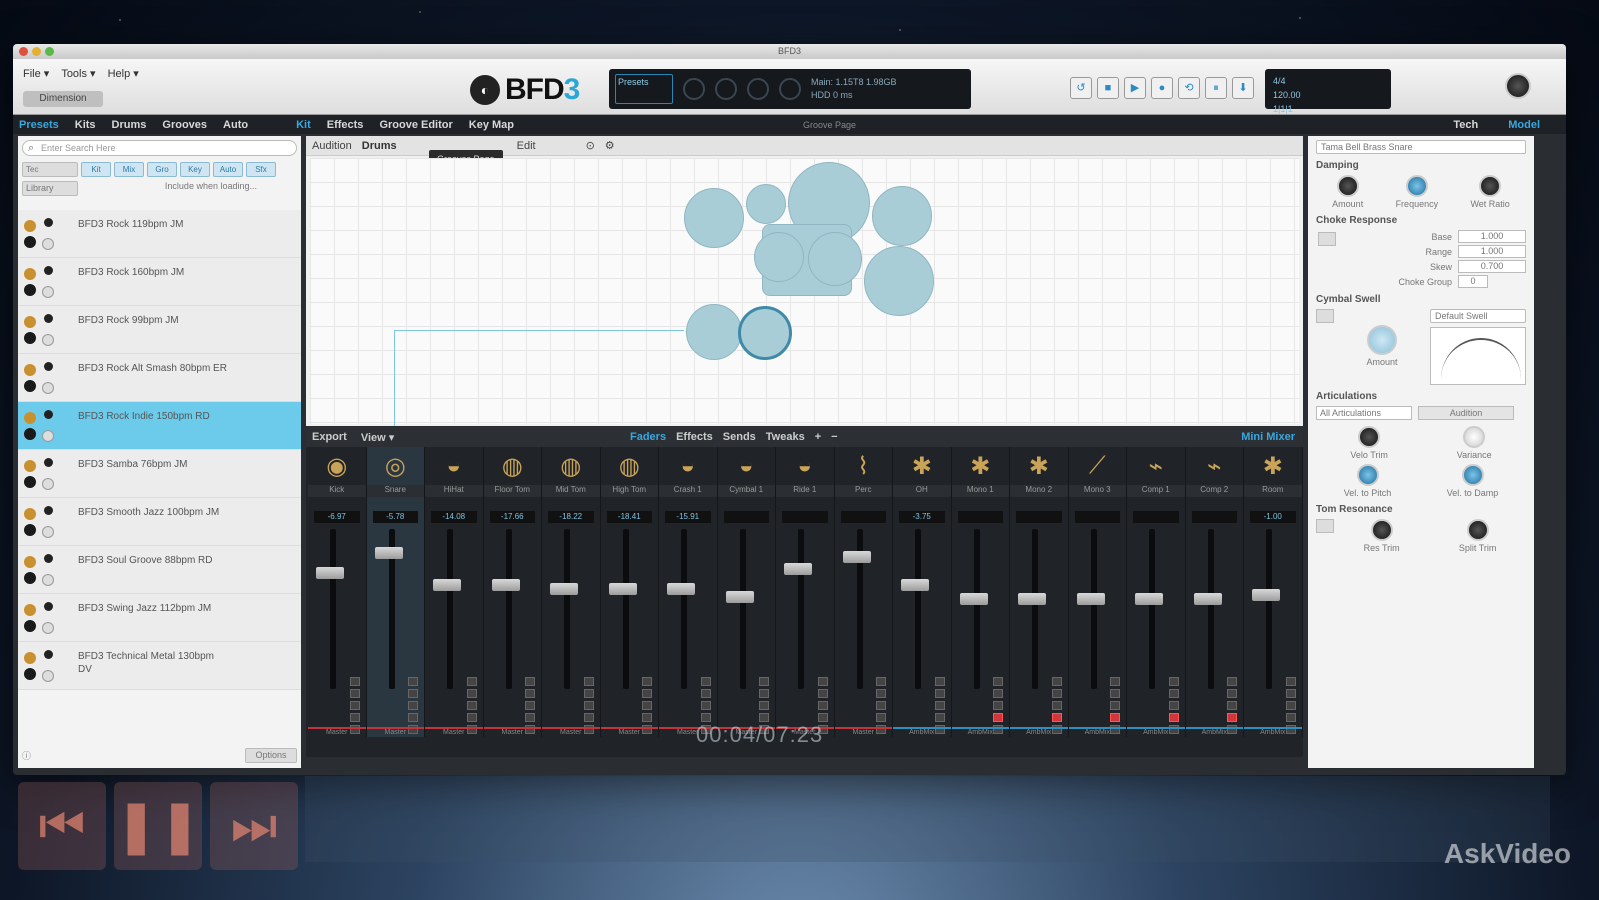 This screenshot has width=1599, height=900. Describe the element at coordinates (714, 218) in the screenshot. I see `drum-hihat` at that location.